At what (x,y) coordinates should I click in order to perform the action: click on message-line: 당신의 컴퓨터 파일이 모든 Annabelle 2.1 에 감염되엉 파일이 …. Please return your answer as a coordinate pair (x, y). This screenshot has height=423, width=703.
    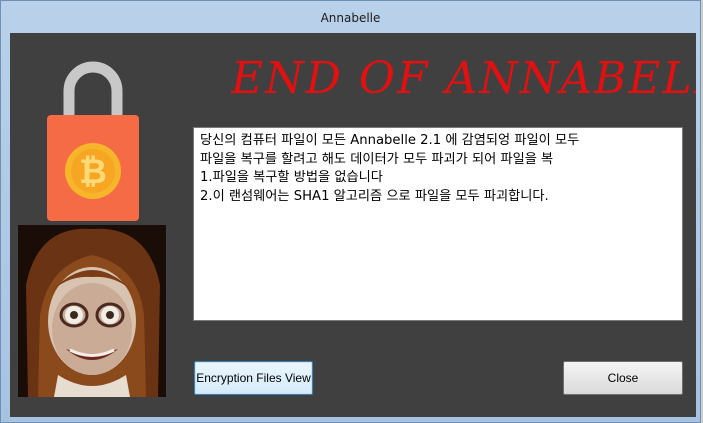
    Looking at the image, I should click on (390, 140).